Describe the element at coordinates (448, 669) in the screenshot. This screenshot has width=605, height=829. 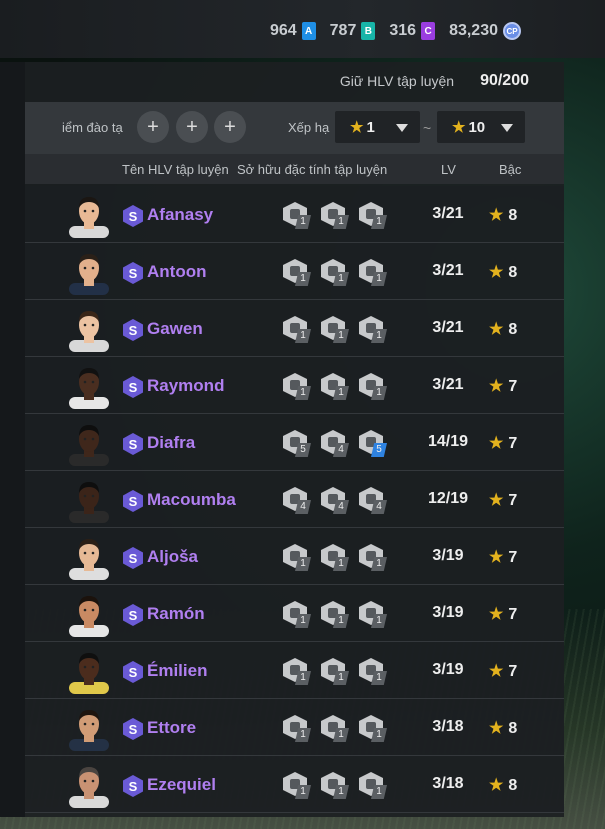
I see `coach-level: 3/19` at that location.